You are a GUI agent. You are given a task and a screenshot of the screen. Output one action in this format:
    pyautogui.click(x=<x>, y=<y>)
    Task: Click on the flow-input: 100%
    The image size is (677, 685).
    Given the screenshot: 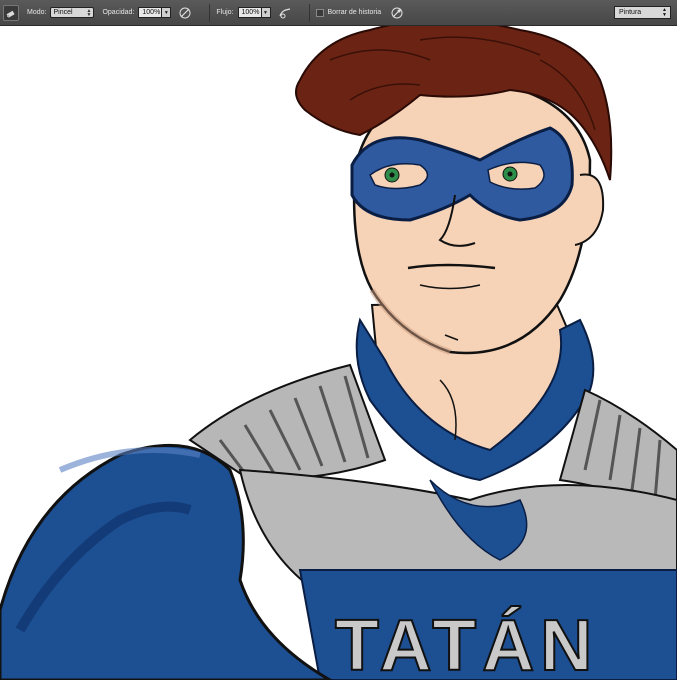 What is the action you would take?
    pyautogui.click(x=249, y=12)
    